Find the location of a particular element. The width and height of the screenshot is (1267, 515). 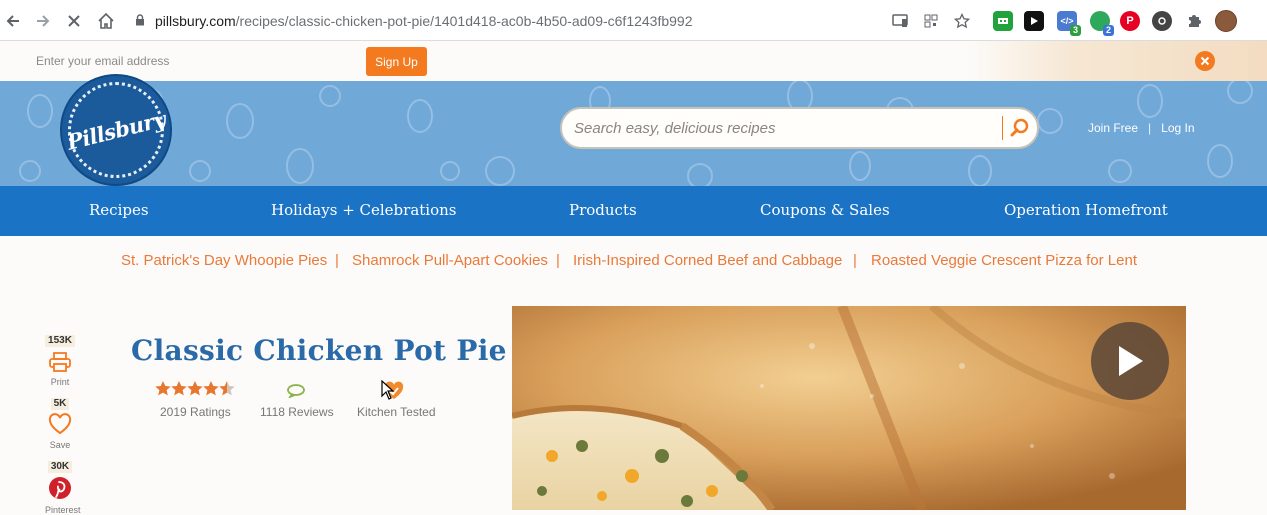

print-share: 153K Print is located at coordinates (60, 358).